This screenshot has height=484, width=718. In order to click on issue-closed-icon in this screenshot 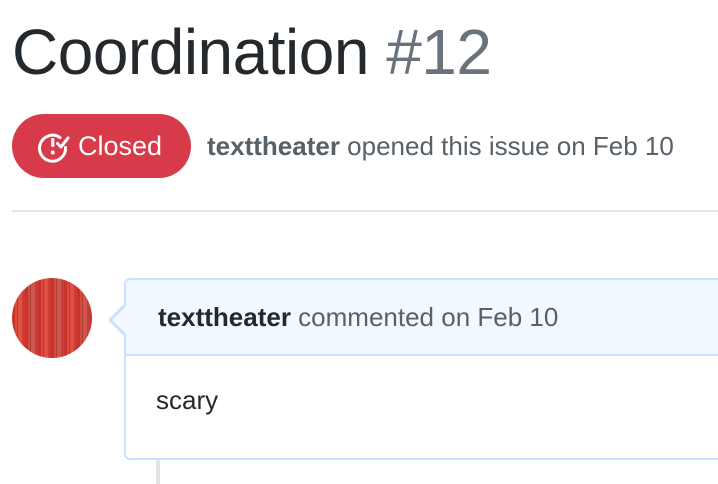, I will do `click(54, 148)`.